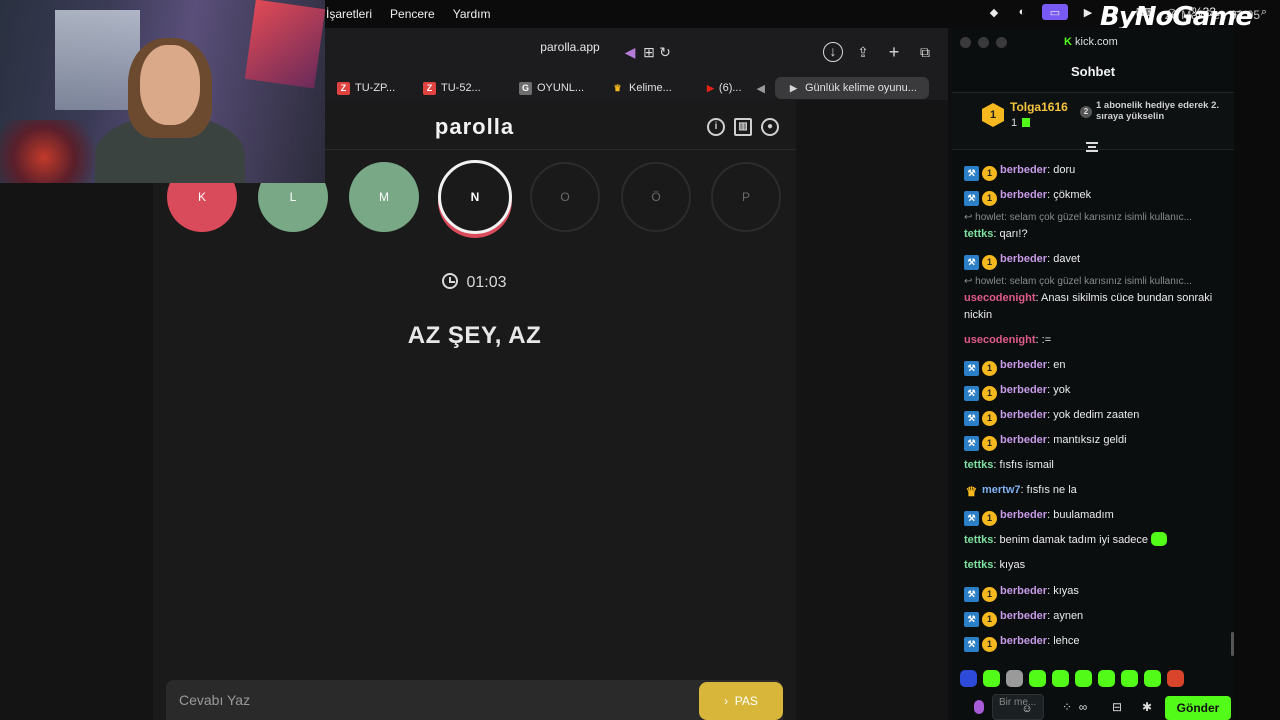  What do you see at coordinates (746, 197) in the screenshot?
I see `letter-6: P` at bounding box center [746, 197].